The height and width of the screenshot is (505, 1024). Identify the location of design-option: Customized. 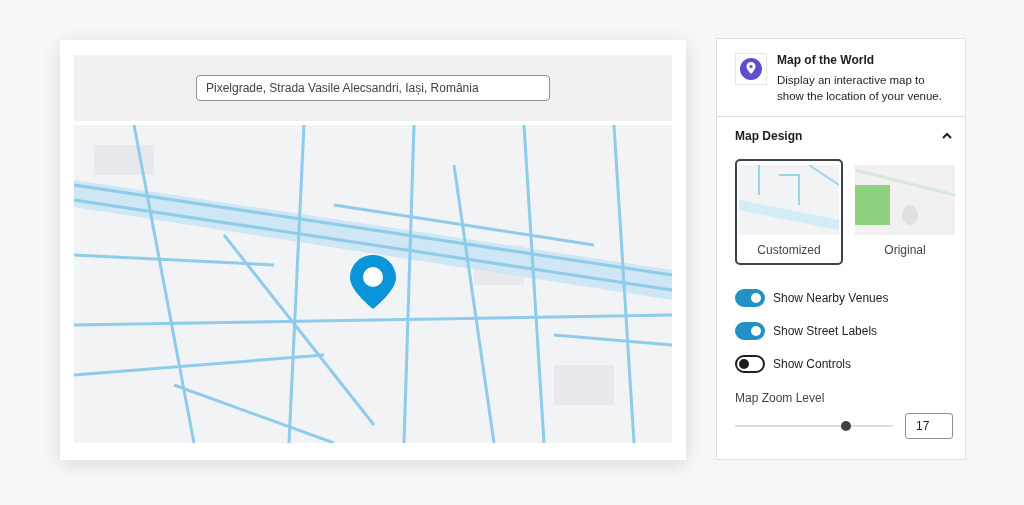
(789, 212).